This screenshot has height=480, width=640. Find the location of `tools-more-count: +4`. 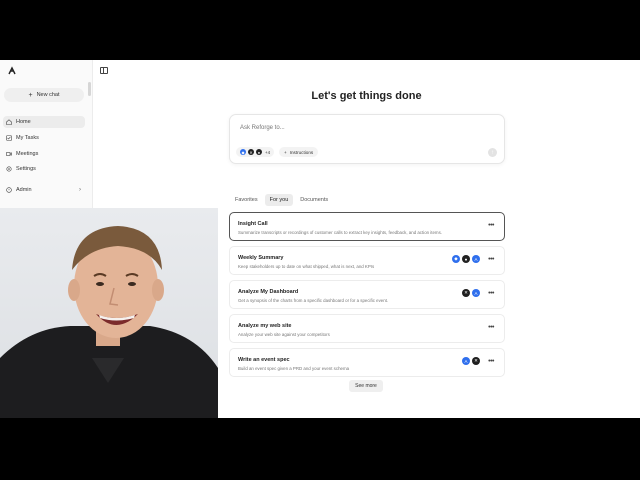

tools-more-count: +4 is located at coordinates (268, 152).